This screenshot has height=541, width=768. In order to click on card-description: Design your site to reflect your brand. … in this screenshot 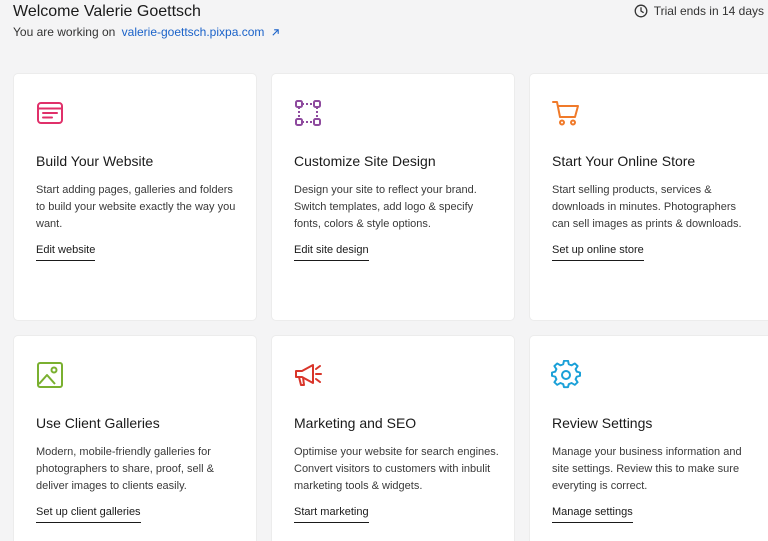, I will do `click(385, 207)`.